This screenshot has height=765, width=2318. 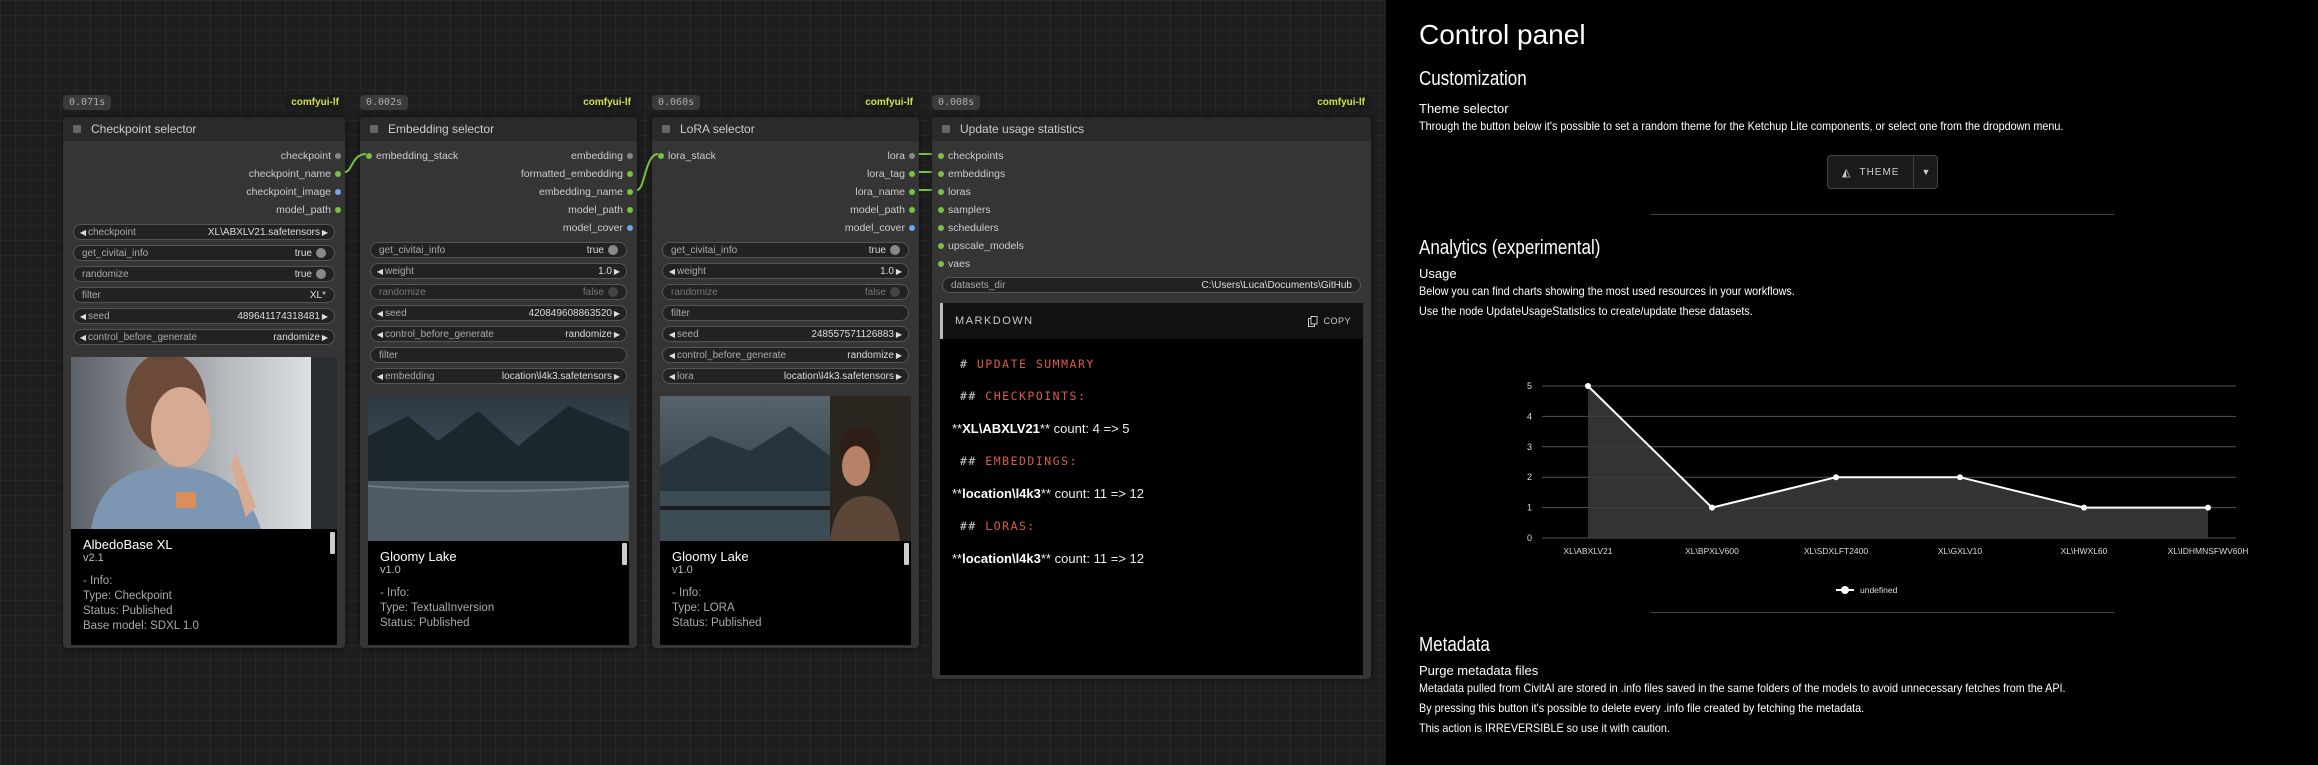 What do you see at coordinates (1870, 172) in the screenshot?
I see `theme-button: ◭ THEME` at bounding box center [1870, 172].